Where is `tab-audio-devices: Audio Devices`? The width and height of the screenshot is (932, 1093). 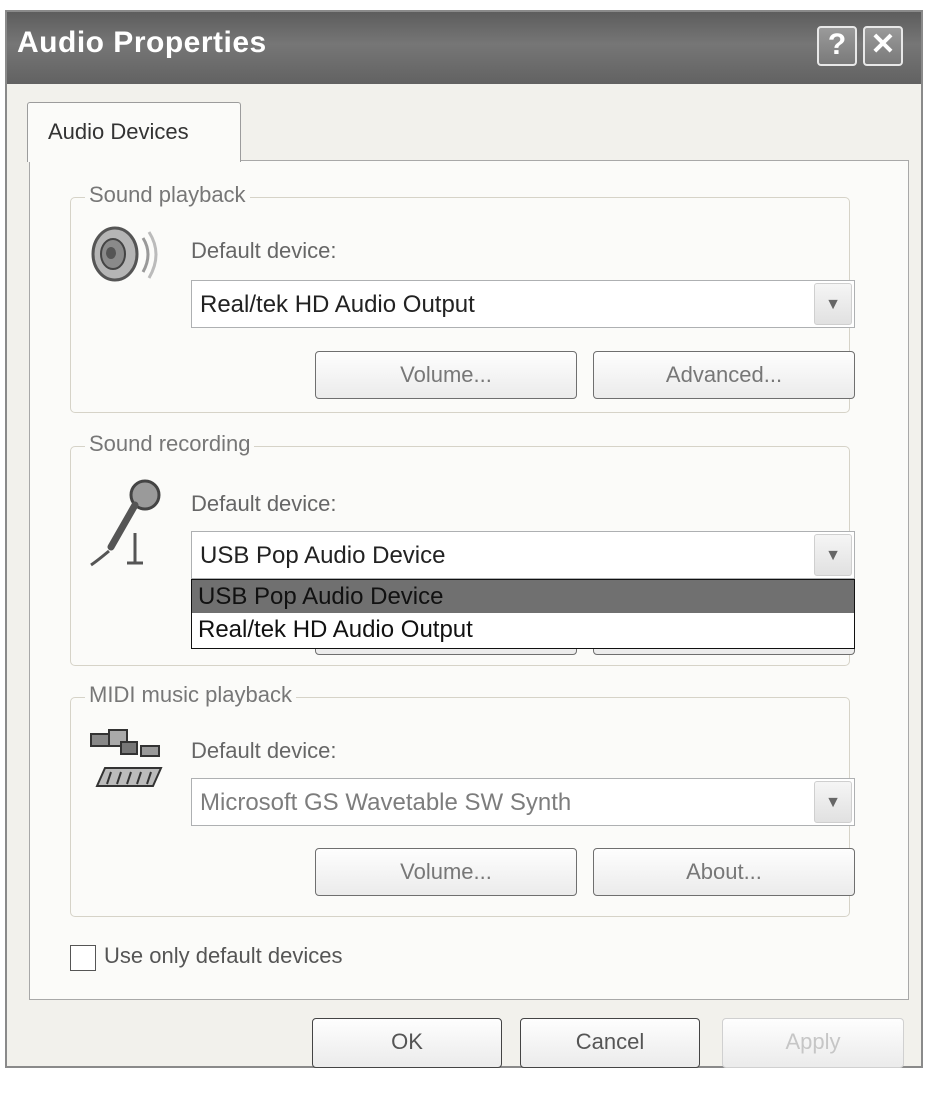
tab-audio-devices: Audio Devices is located at coordinates (134, 132).